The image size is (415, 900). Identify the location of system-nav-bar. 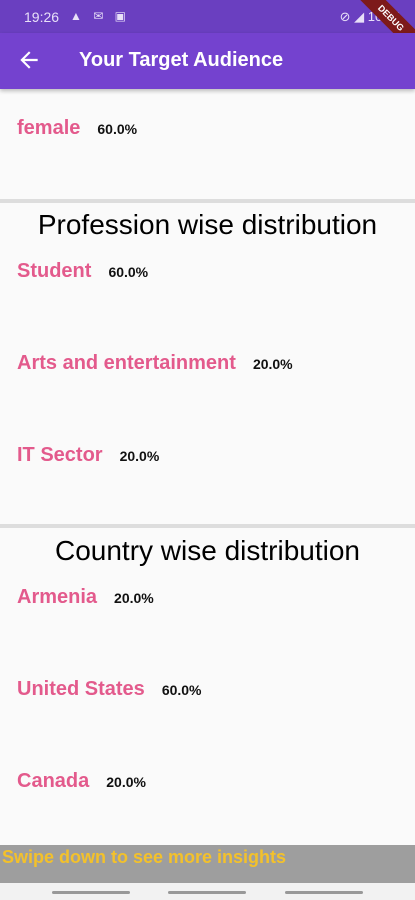
(207, 891).